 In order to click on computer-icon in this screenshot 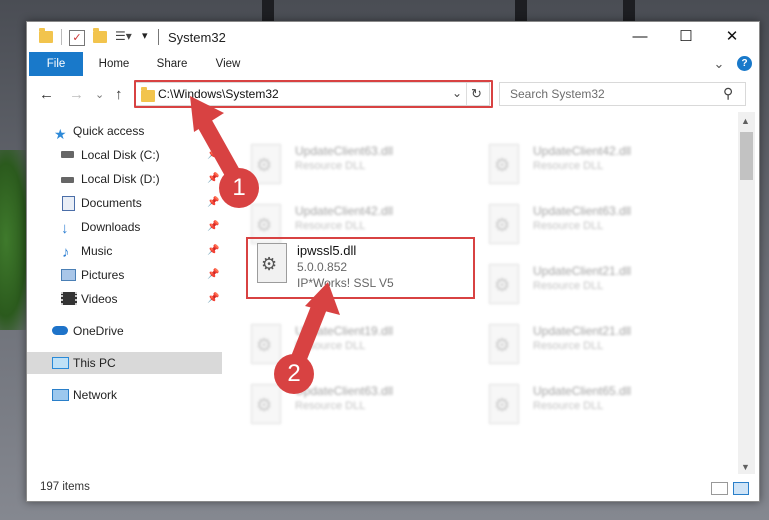, I will do `click(60, 363)`.